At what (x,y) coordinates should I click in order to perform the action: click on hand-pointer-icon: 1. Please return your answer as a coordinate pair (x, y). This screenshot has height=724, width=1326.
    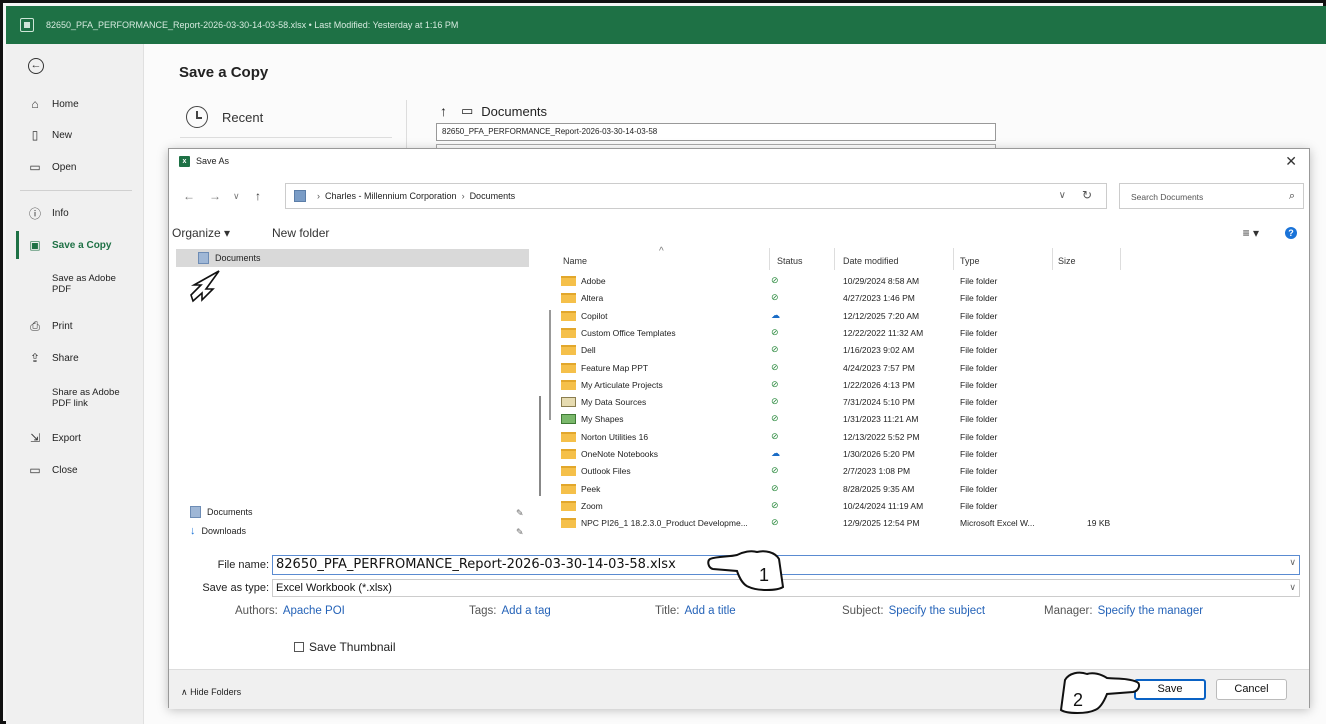
    Looking at the image, I should click on (746, 570).